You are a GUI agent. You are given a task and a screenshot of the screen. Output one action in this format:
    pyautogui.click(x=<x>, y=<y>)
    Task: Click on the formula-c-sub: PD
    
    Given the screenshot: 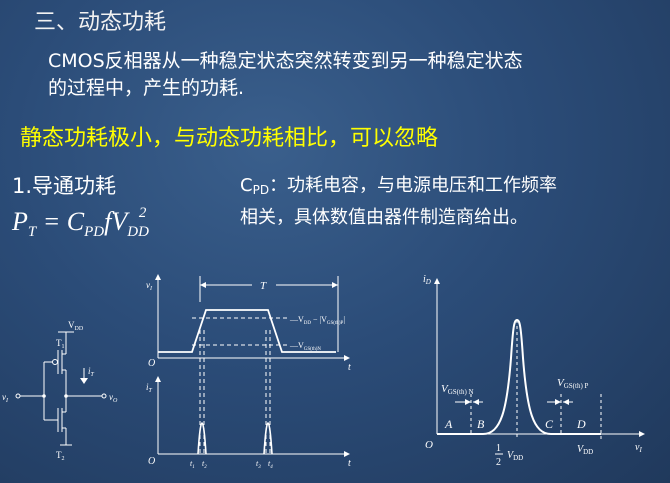 What is the action you would take?
    pyautogui.click(x=94, y=232)
    